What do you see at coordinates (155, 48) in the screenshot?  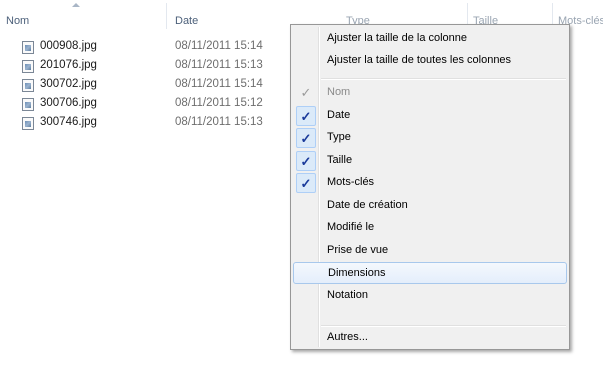 I see `file-row: 000908.jpg 08/11/2011 15:14` at bounding box center [155, 48].